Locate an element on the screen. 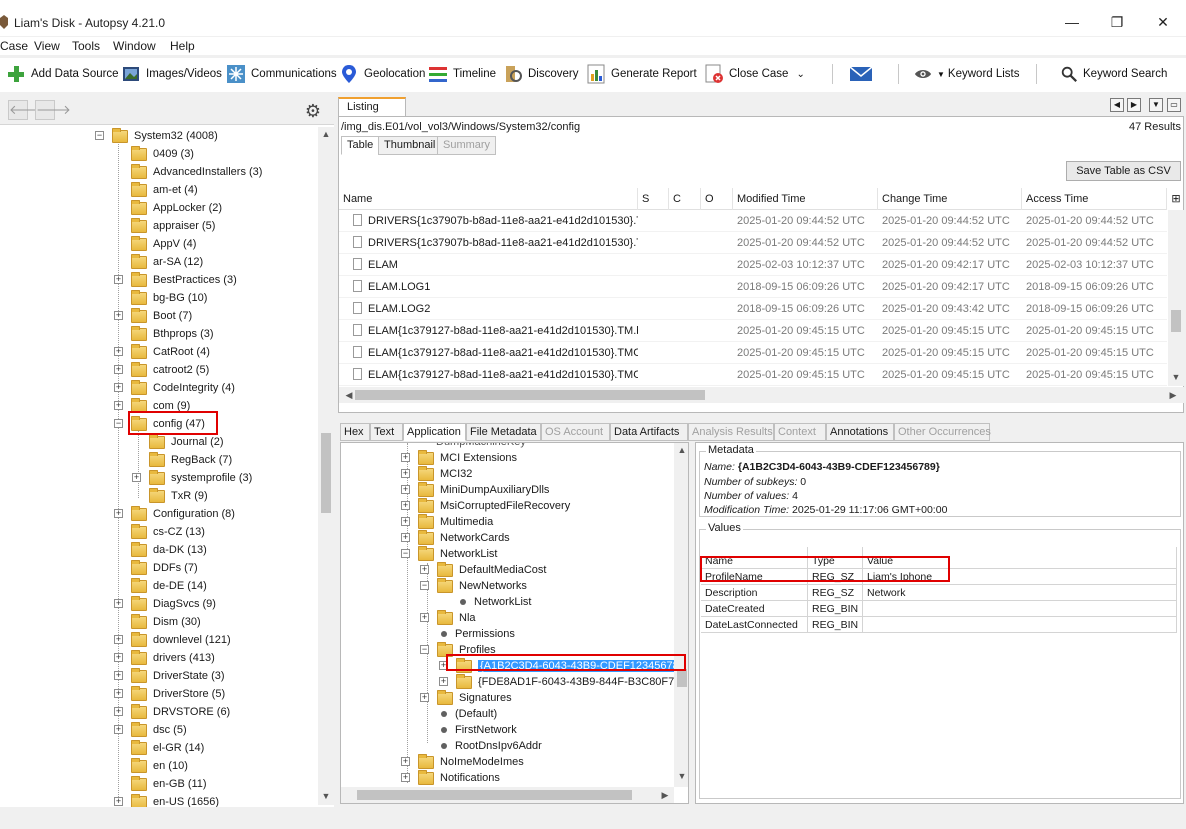  registry-key-node: − NewNetworks is located at coordinates (473, 585).